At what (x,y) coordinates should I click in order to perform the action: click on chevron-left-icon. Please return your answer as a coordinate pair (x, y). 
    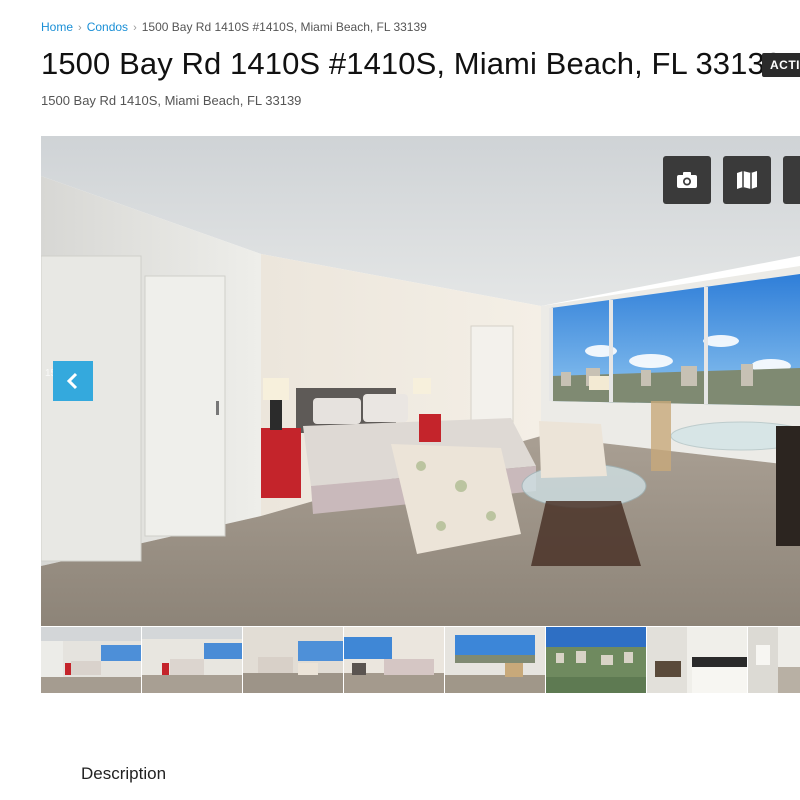
    Looking at the image, I should click on (72, 381).